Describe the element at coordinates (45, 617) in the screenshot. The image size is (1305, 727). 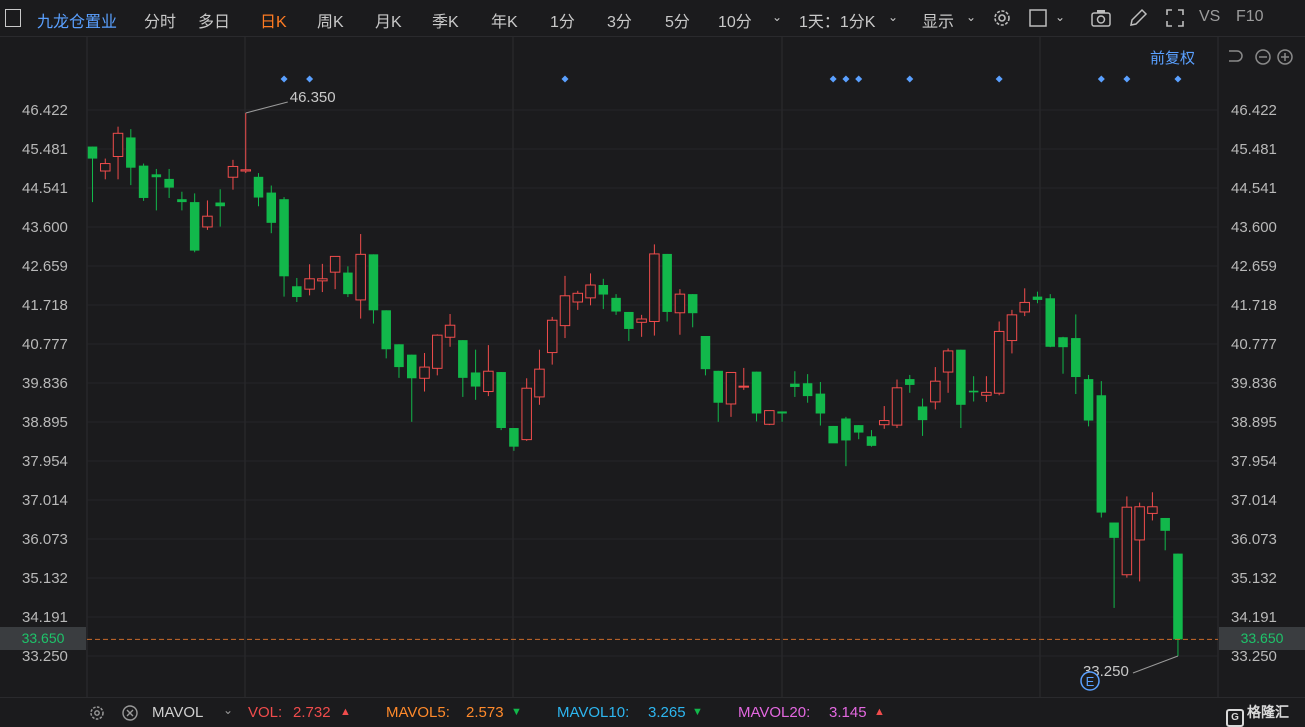
I see `y-tick-label-left: 34.191` at that location.